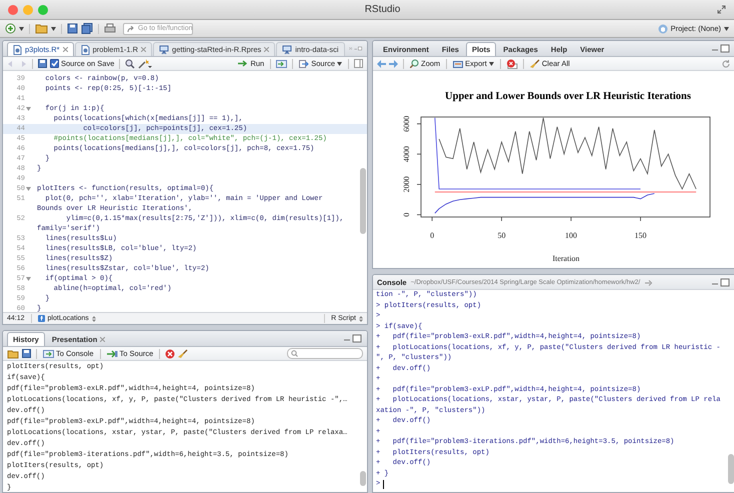 The image size is (734, 493). Describe the element at coordinates (41, 318) in the screenshot. I see `function-icon` at that location.